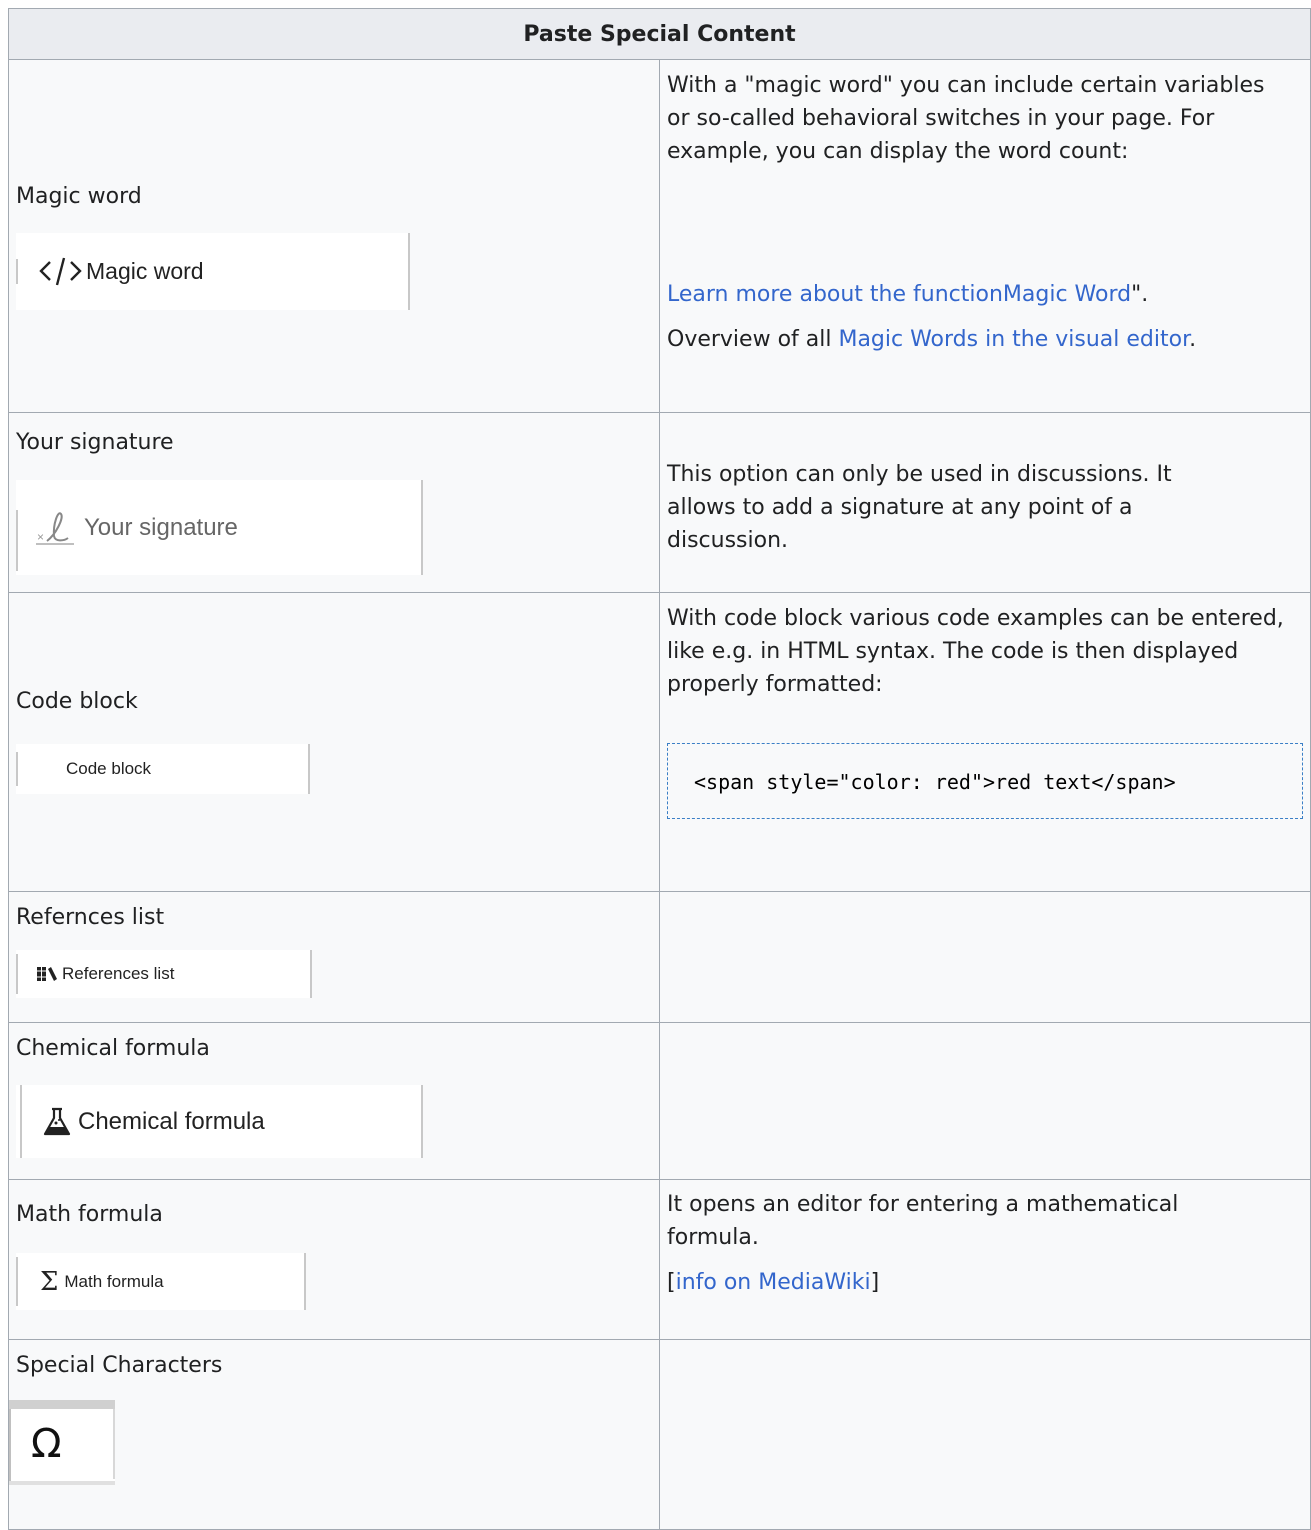  I want to click on references-list-button: References list, so click(164, 974).